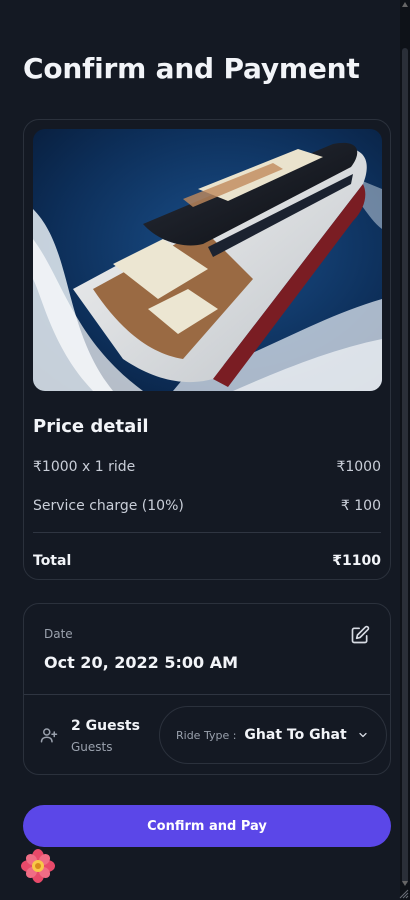  I want to click on resize-grip-icon, so click(404, 894).